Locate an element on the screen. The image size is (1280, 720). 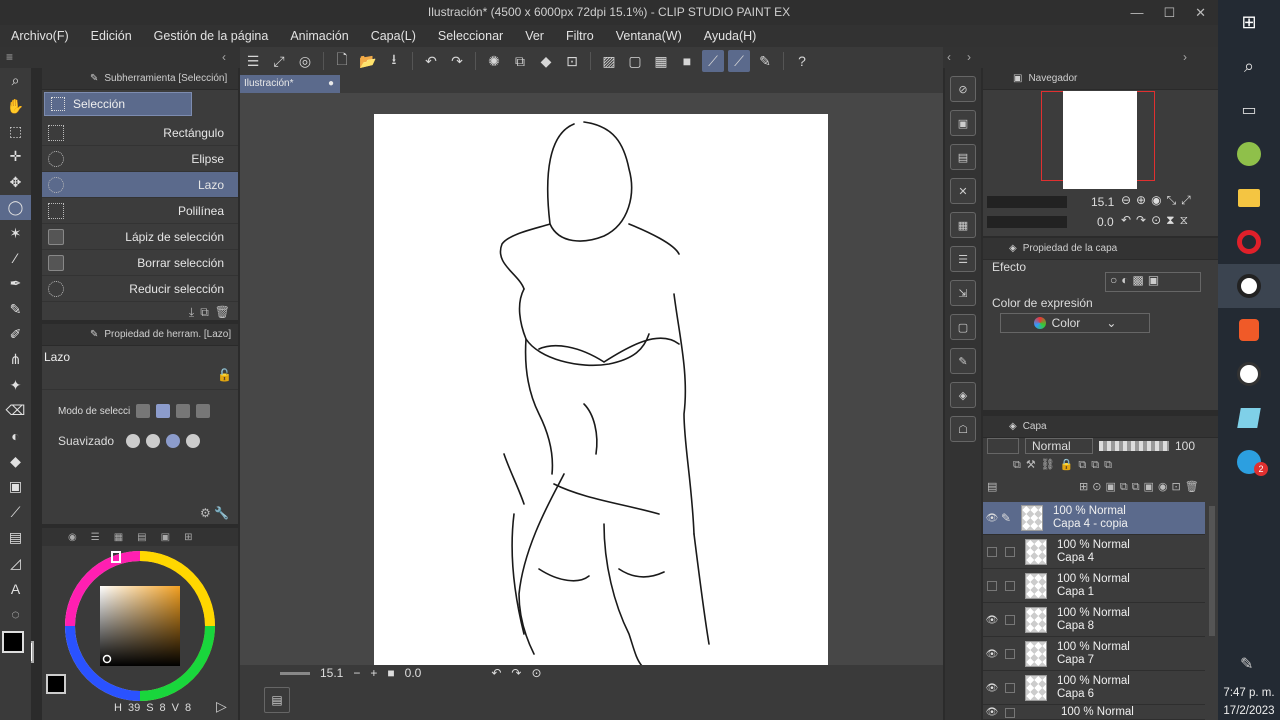
notes-app-icon is located at coordinates (1249, 418).